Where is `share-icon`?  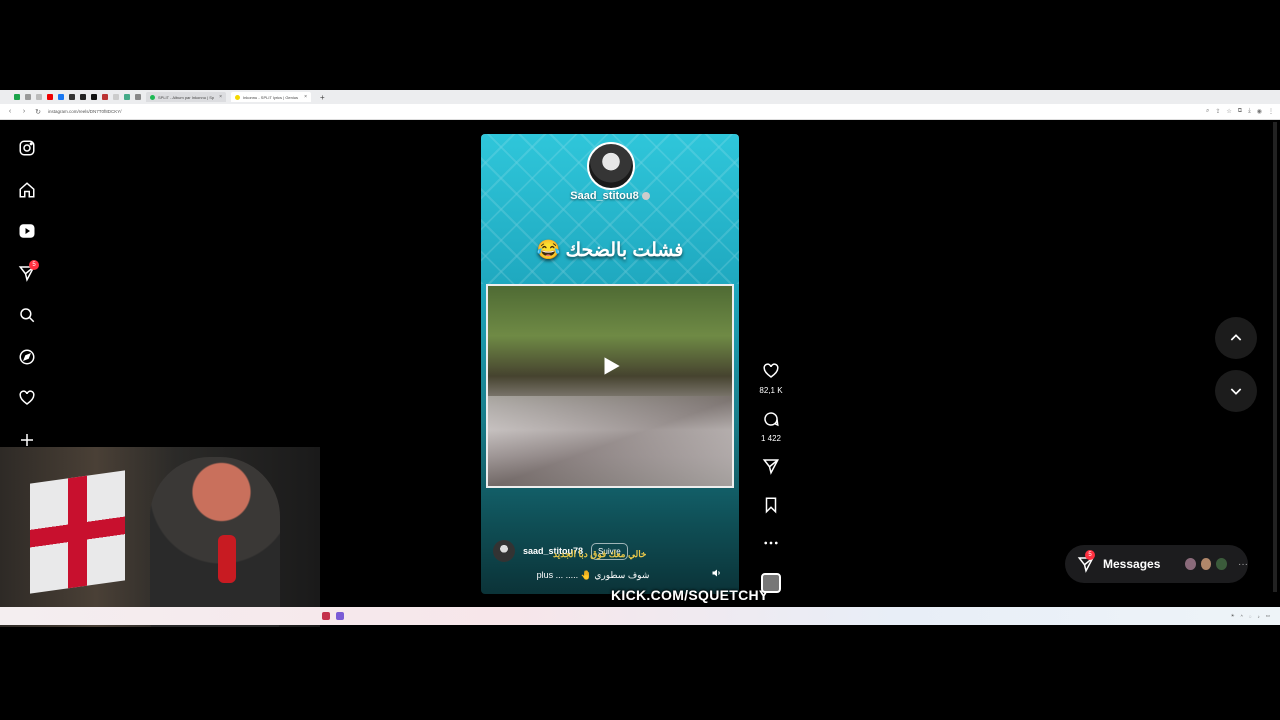
share-icon is located at coordinates (771, 466).